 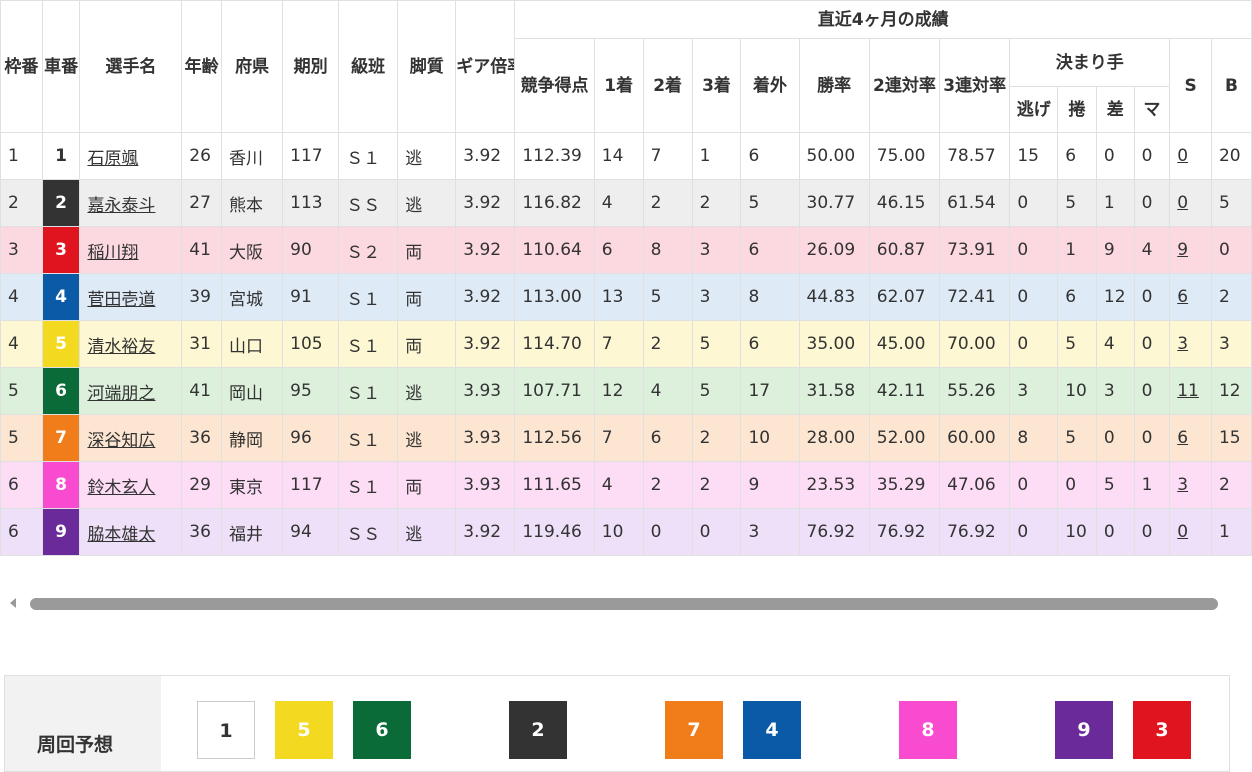 I want to click on makuri-cell: 5, so click(x=1077, y=438).